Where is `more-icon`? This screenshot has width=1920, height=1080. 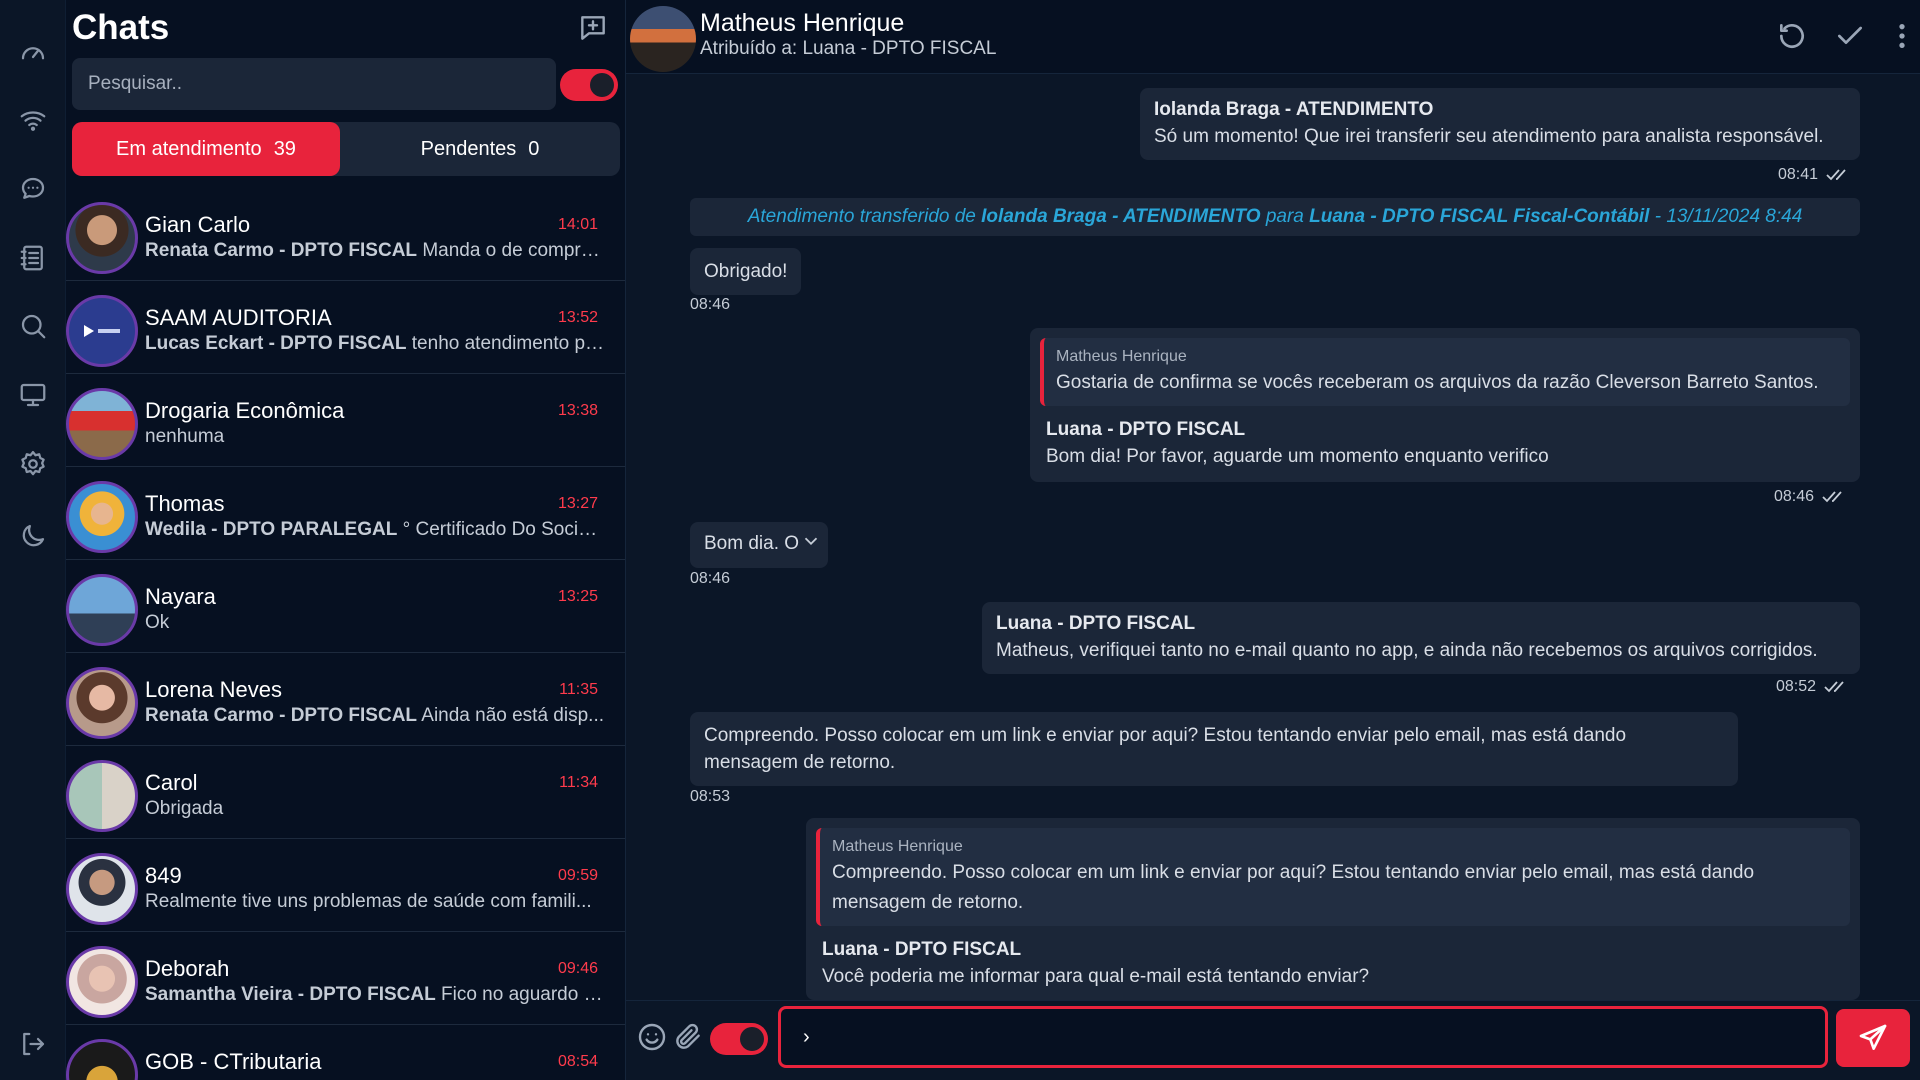
more-icon is located at coordinates (1901, 36).